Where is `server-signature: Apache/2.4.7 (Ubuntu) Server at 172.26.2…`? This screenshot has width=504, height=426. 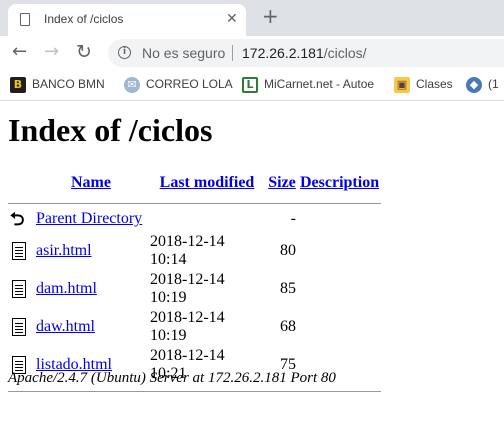 server-signature: Apache/2.4.7 (Ubuntu) Server at 172.26.2… is located at coordinates (172, 378).